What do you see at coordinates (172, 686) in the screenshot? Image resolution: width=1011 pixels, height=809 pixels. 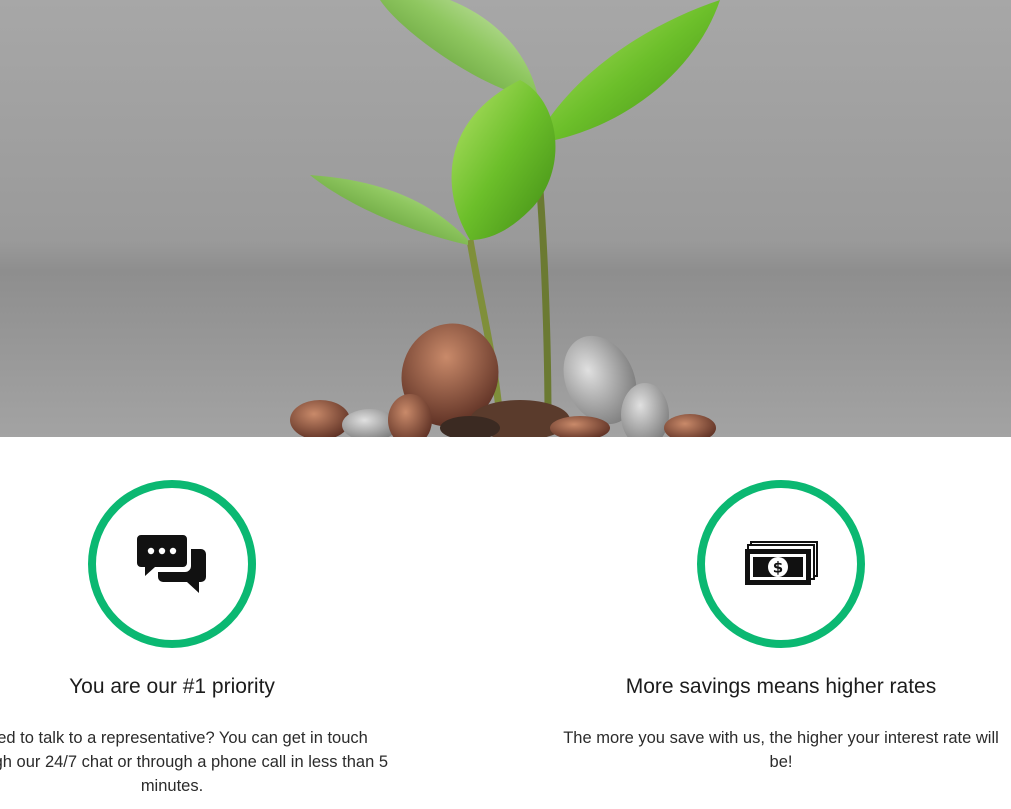 I see `feature-title: You are our #1 priority` at bounding box center [172, 686].